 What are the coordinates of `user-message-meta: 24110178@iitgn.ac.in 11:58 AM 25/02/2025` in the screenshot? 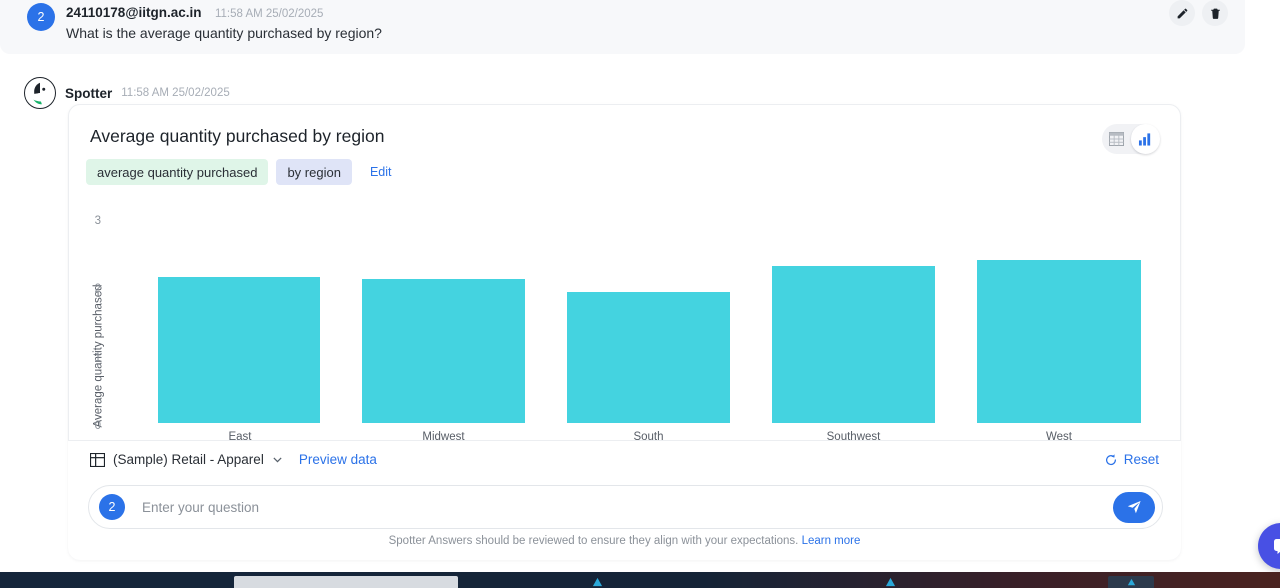 It's located at (194, 13).